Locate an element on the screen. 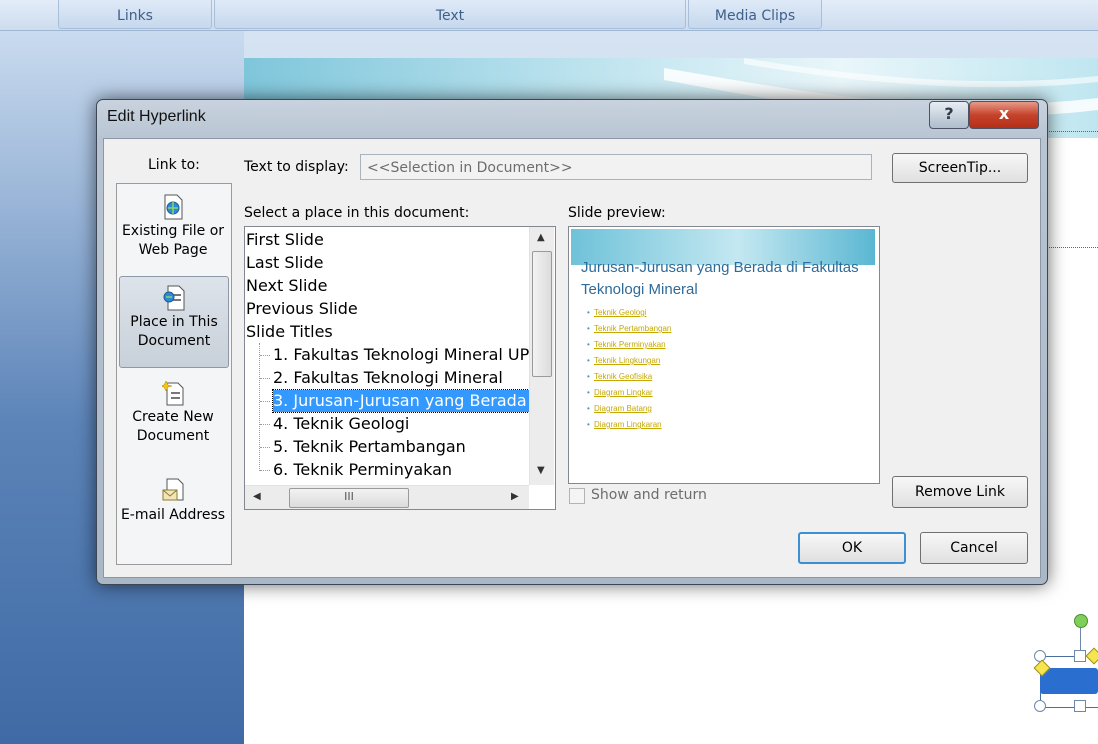 The height and width of the screenshot is (744, 1098). list-item-slide-5: 5. Teknik Pertambangan is located at coordinates (369, 447).